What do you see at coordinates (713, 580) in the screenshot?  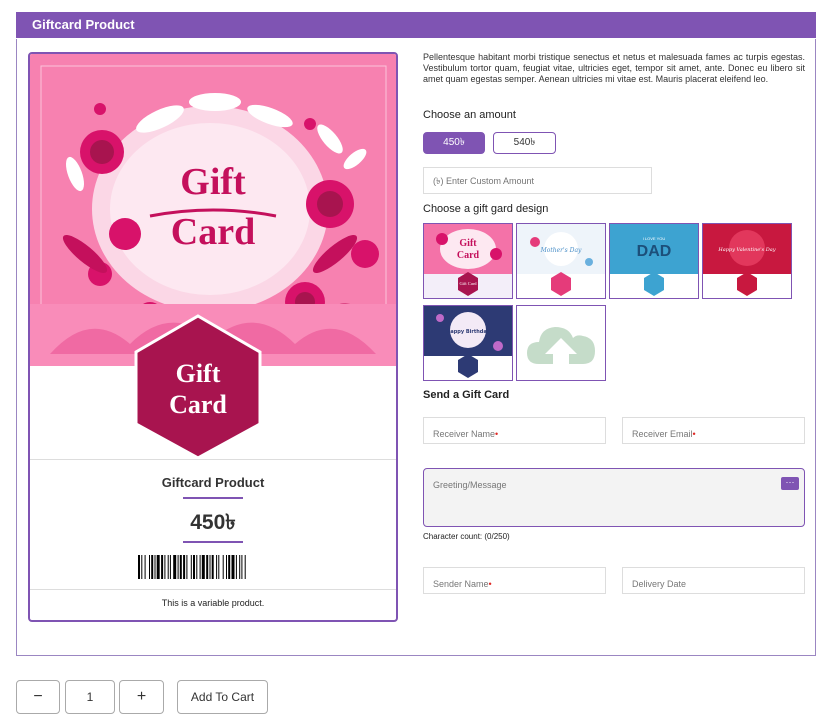 I see `delivery-date-field: Delivery Date` at bounding box center [713, 580].